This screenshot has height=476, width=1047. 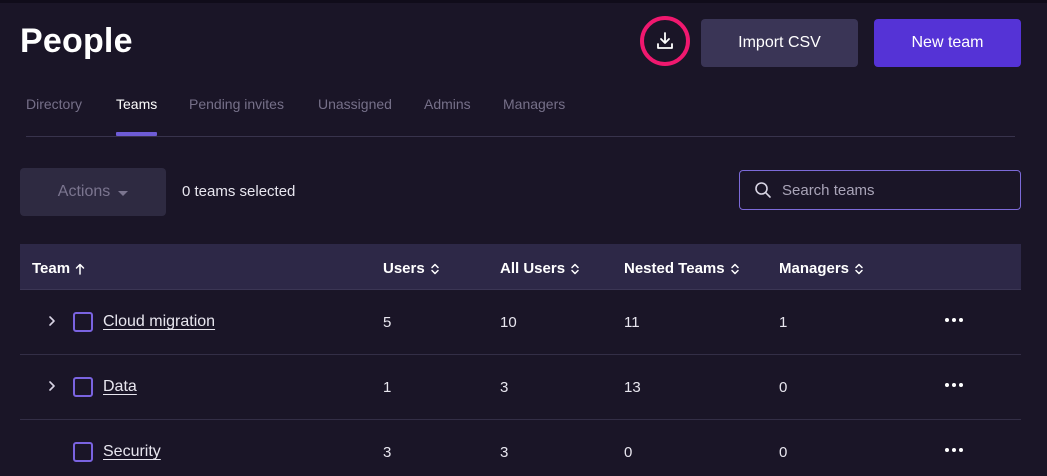 I want to click on top-edge, so click(x=523, y=1).